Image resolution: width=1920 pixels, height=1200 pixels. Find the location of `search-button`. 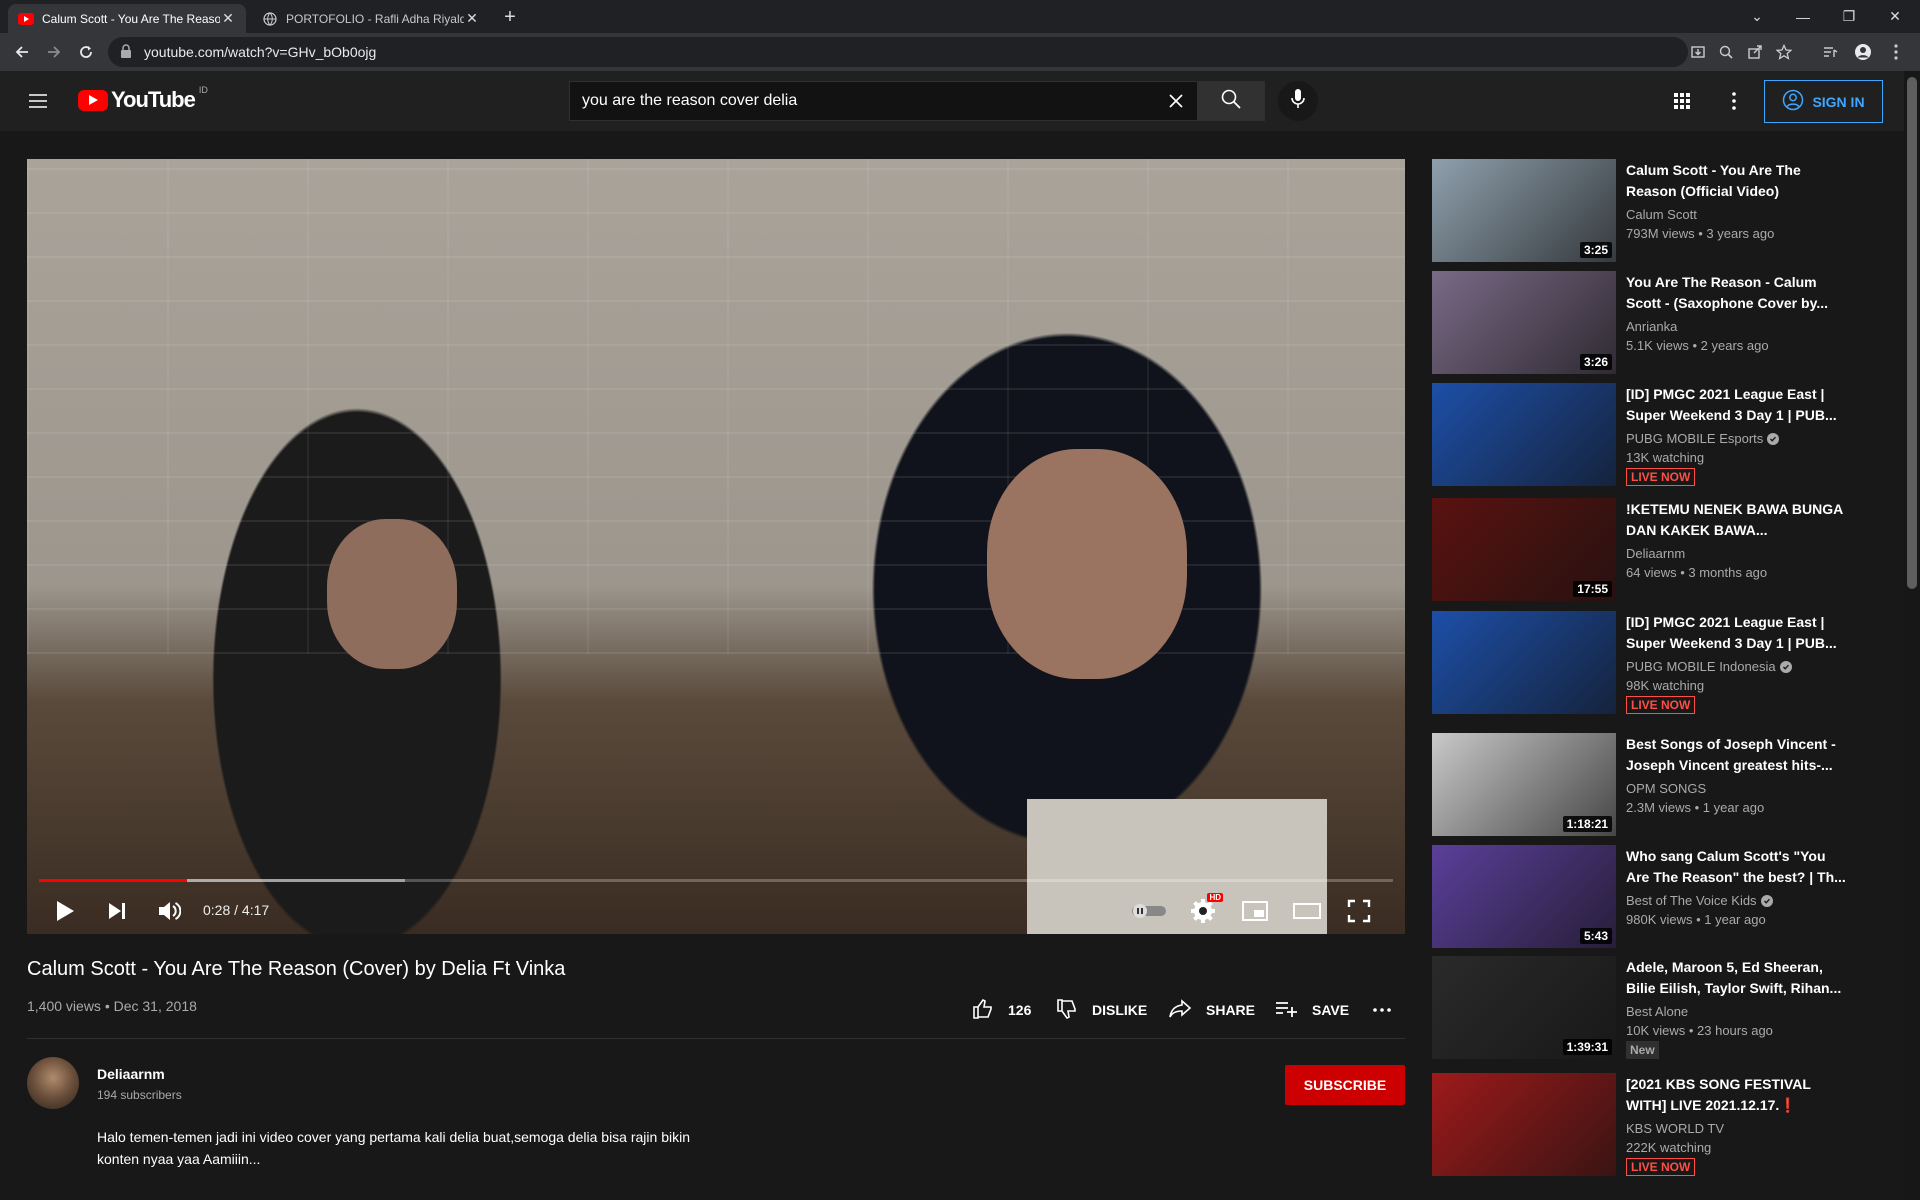

search-button is located at coordinates (1231, 101).